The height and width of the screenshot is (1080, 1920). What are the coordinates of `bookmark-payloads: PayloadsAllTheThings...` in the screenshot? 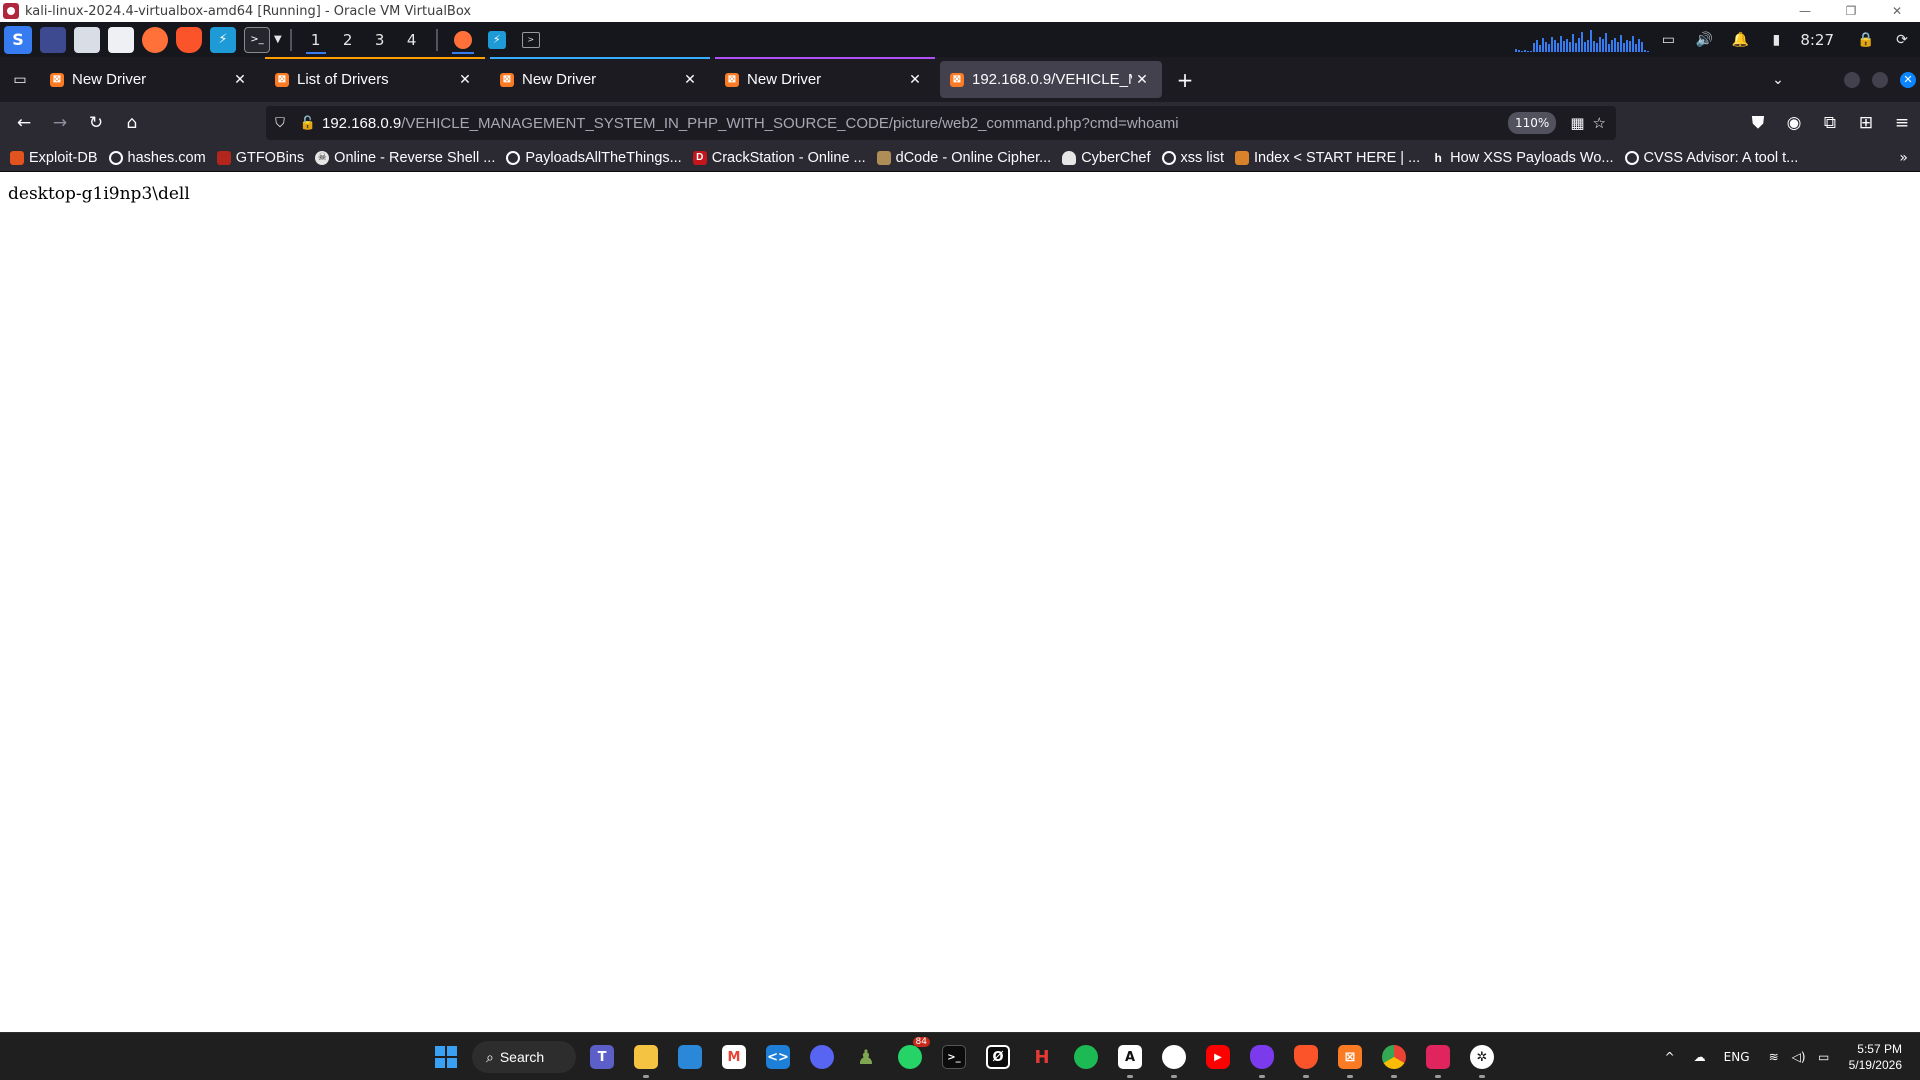 It's located at (594, 158).